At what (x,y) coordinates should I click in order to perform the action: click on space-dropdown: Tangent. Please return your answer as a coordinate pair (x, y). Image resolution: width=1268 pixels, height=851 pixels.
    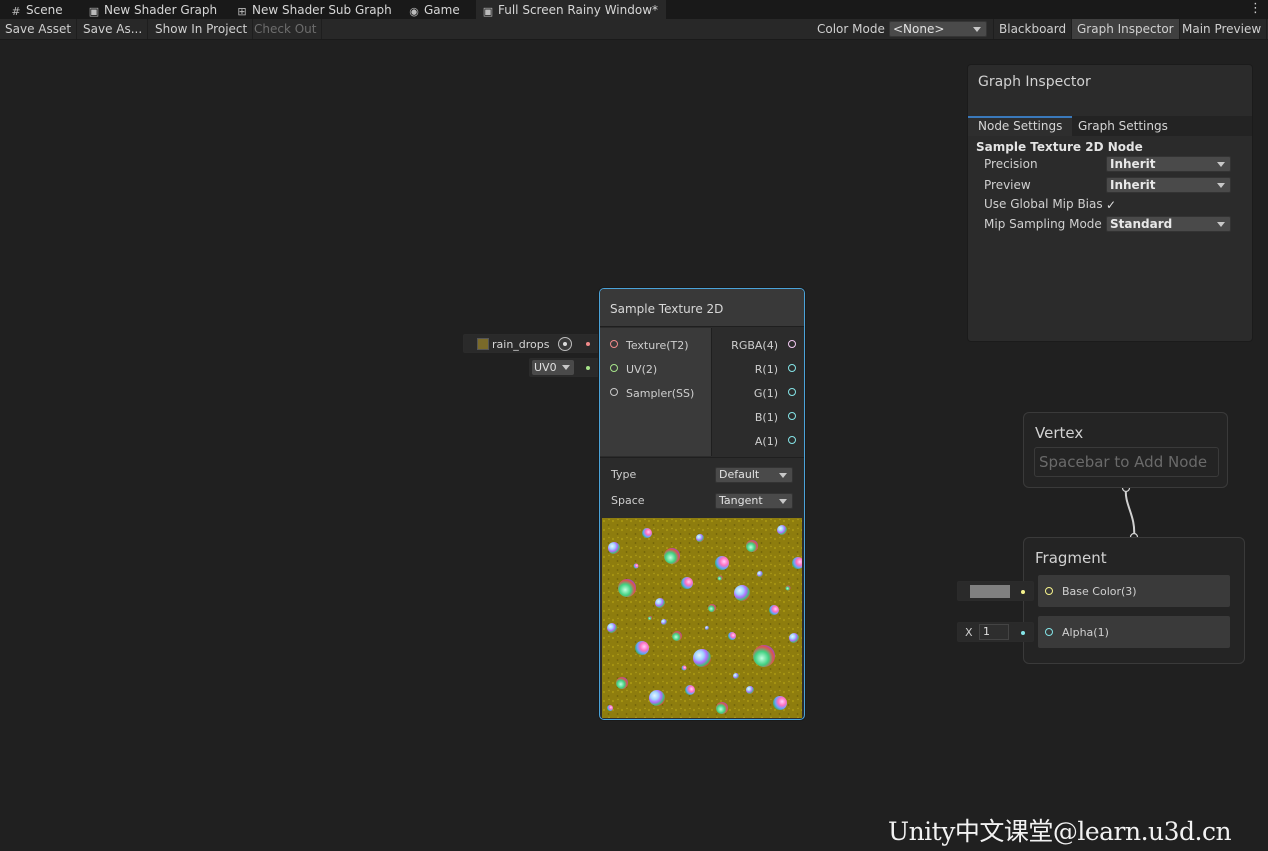
    Looking at the image, I should click on (754, 501).